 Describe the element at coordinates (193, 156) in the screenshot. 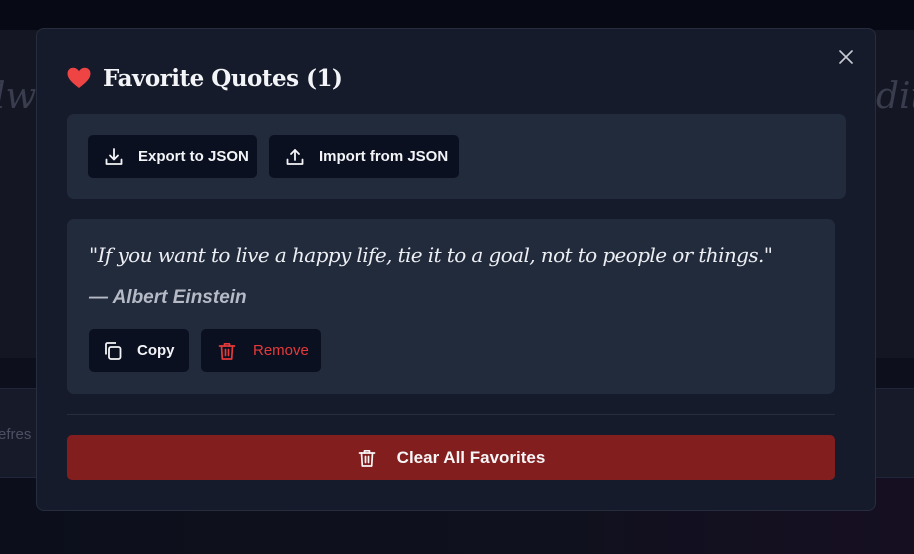

I see `export-json-label: Export to JSON` at that location.